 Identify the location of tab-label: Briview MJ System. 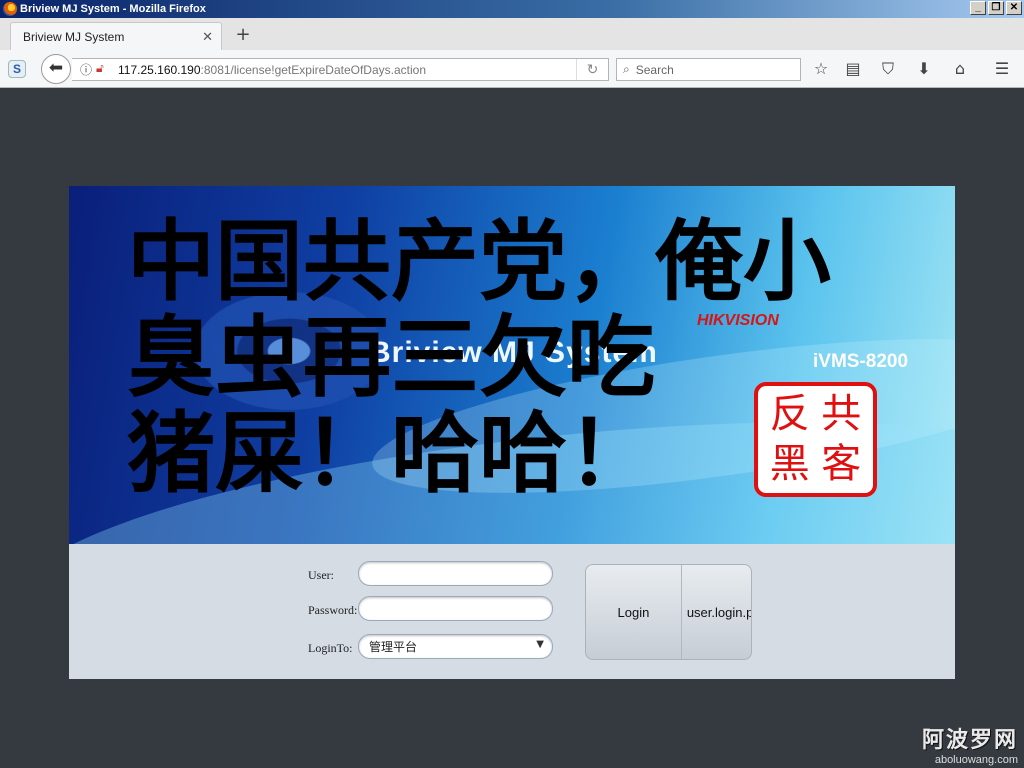
(74, 36).